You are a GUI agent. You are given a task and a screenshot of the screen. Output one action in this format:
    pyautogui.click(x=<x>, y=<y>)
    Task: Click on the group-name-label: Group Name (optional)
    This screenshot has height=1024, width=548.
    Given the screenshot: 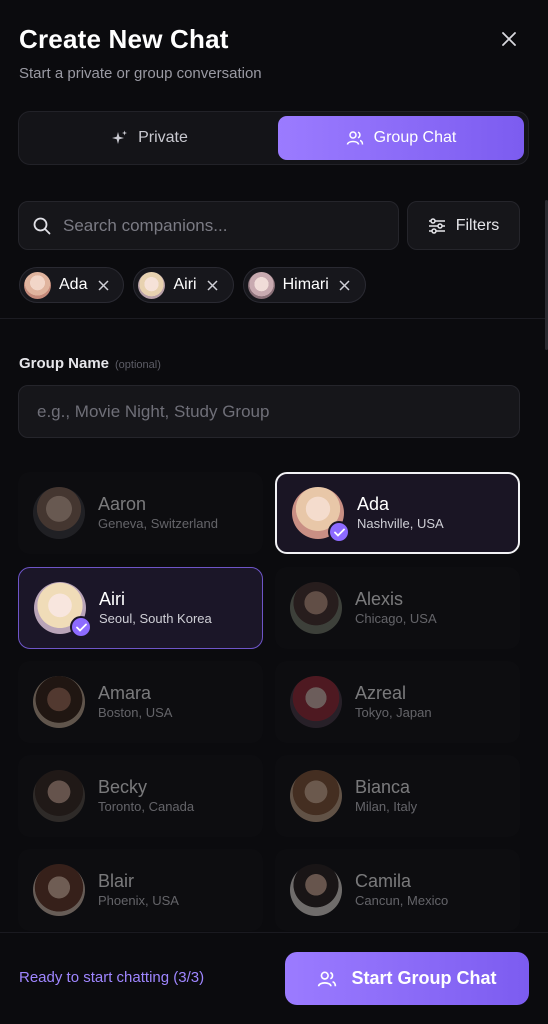 What is the action you would take?
    pyautogui.click(x=90, y=363)
    